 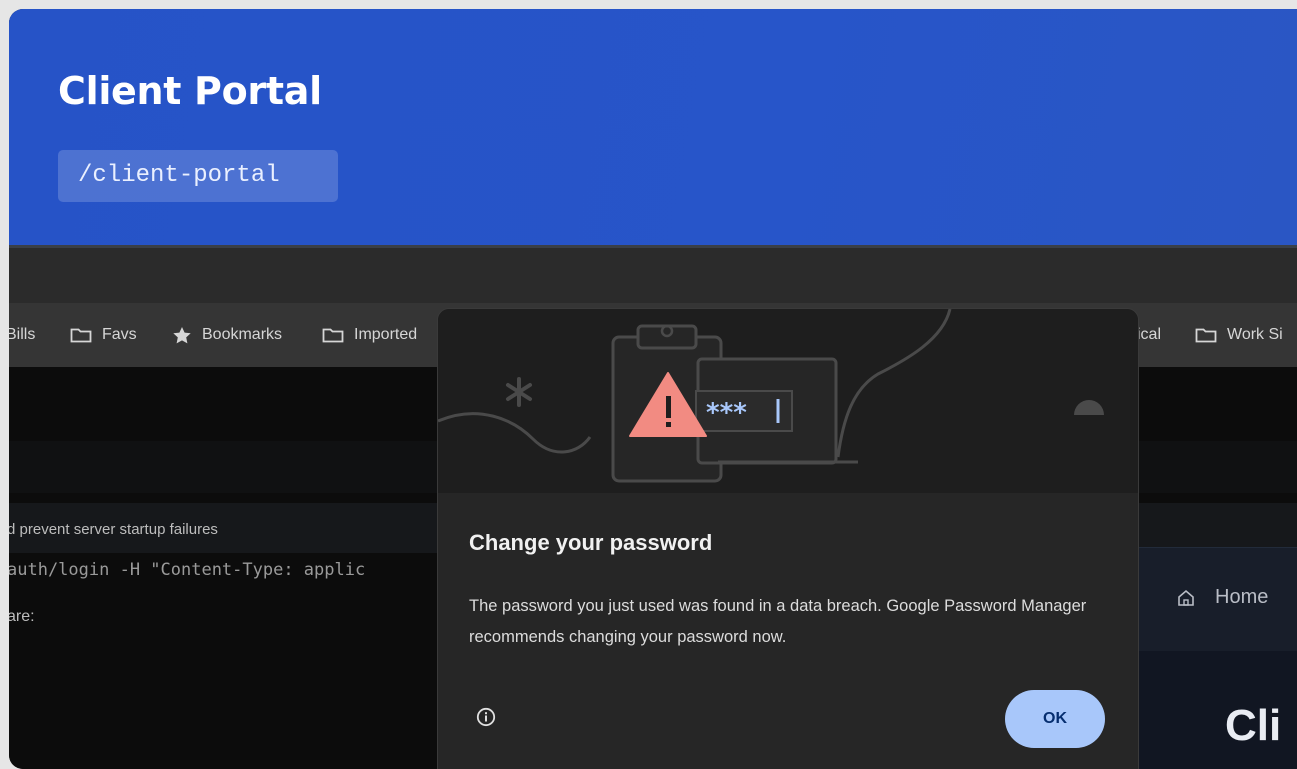 What do you see at coordinates (198, 176) in the screenshot?
I see `route-path: /client-portal` at bounding box center [198, 176].